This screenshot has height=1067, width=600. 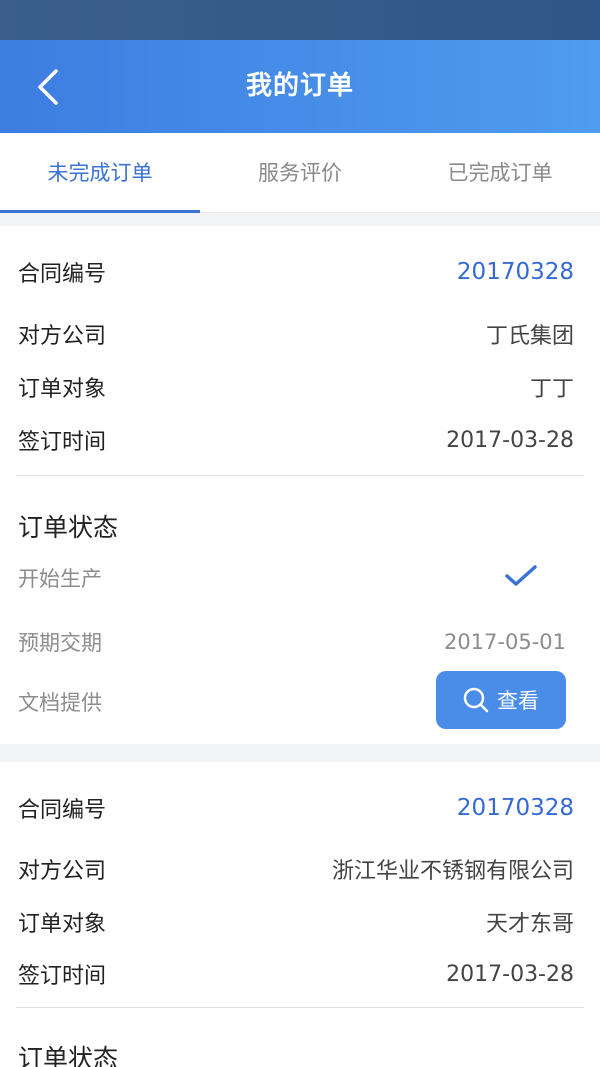 What do you see at coordinates (60, 643) in the screenshot?
I see `delivery-label: 预期交期` at bounding box center [60, 643].